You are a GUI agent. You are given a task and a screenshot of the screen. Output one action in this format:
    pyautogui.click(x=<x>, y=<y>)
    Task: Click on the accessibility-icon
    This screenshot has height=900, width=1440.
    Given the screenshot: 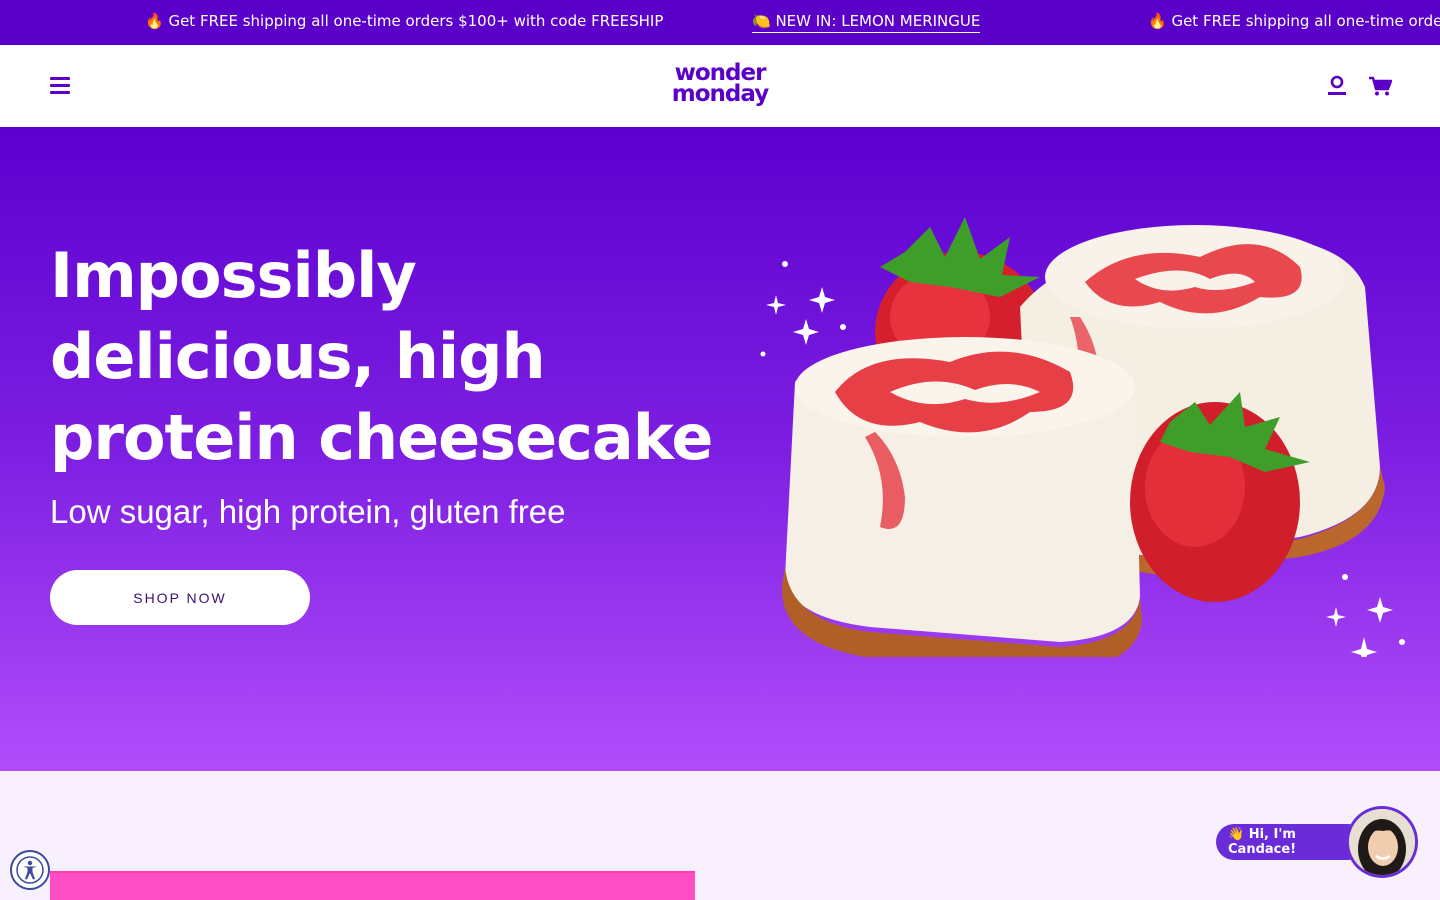 What is the action you would take?
    pyautogui.click(x=30, y=870)
    